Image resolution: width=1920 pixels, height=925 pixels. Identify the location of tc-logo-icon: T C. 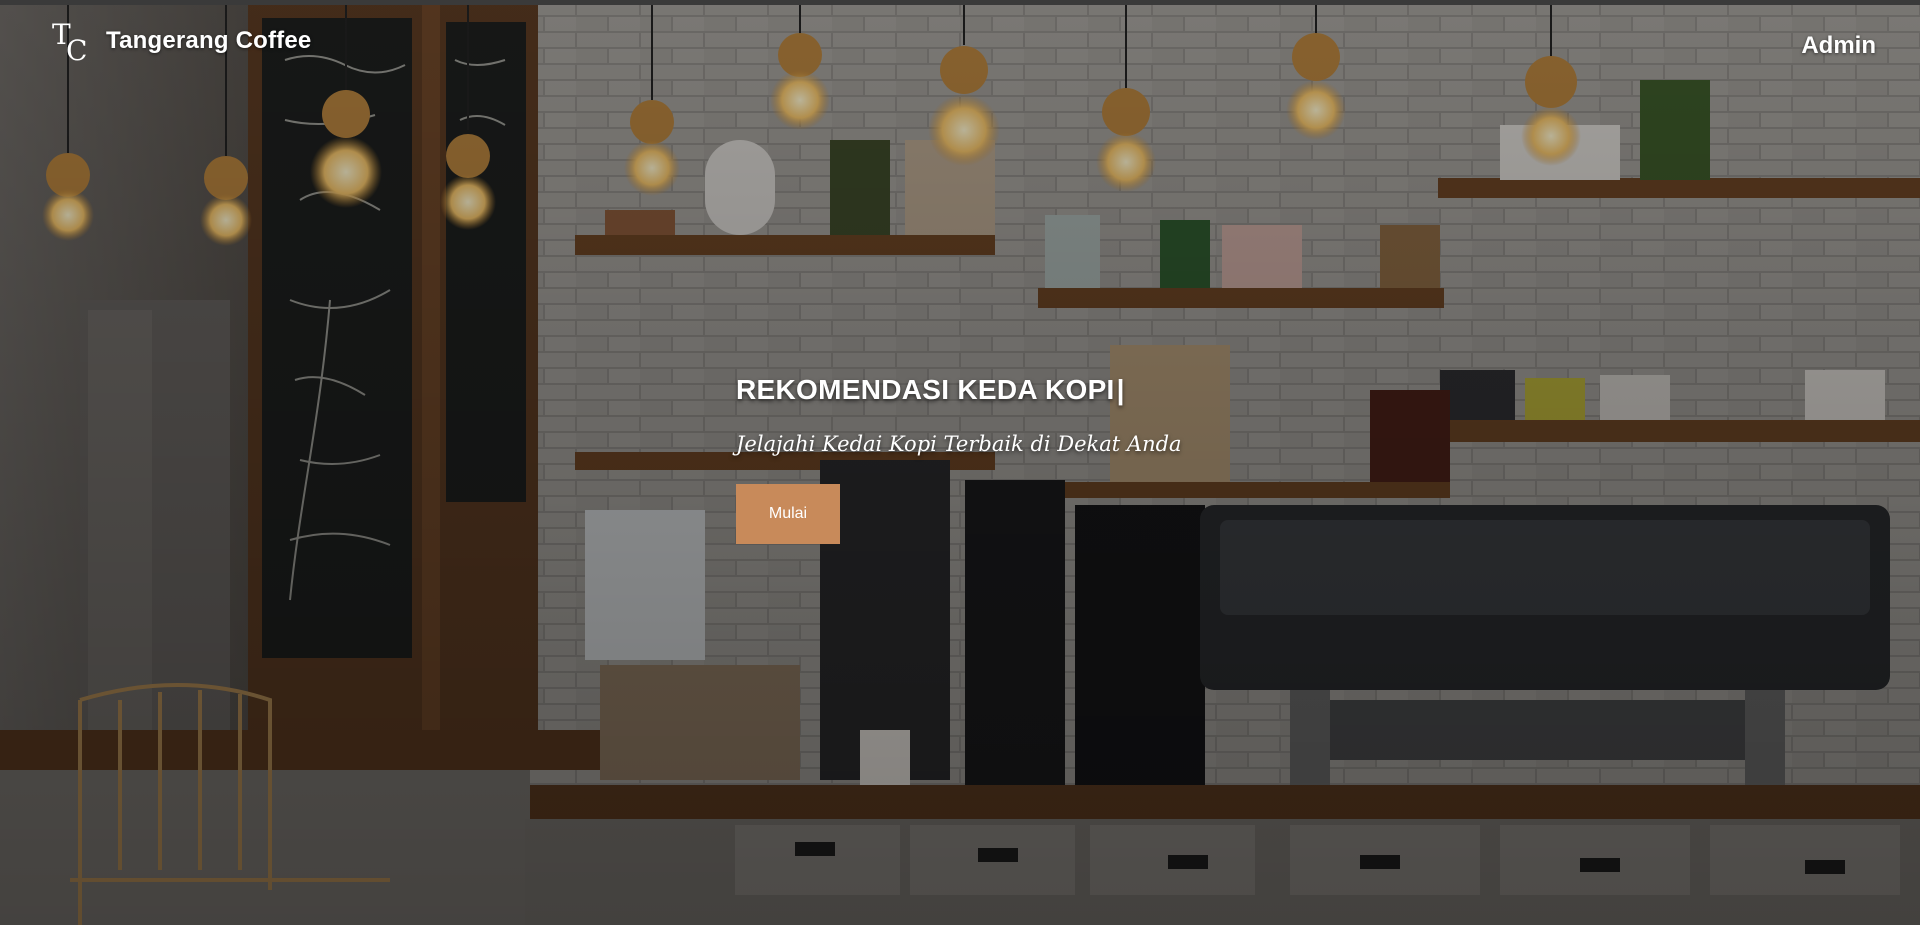
(69, 41).